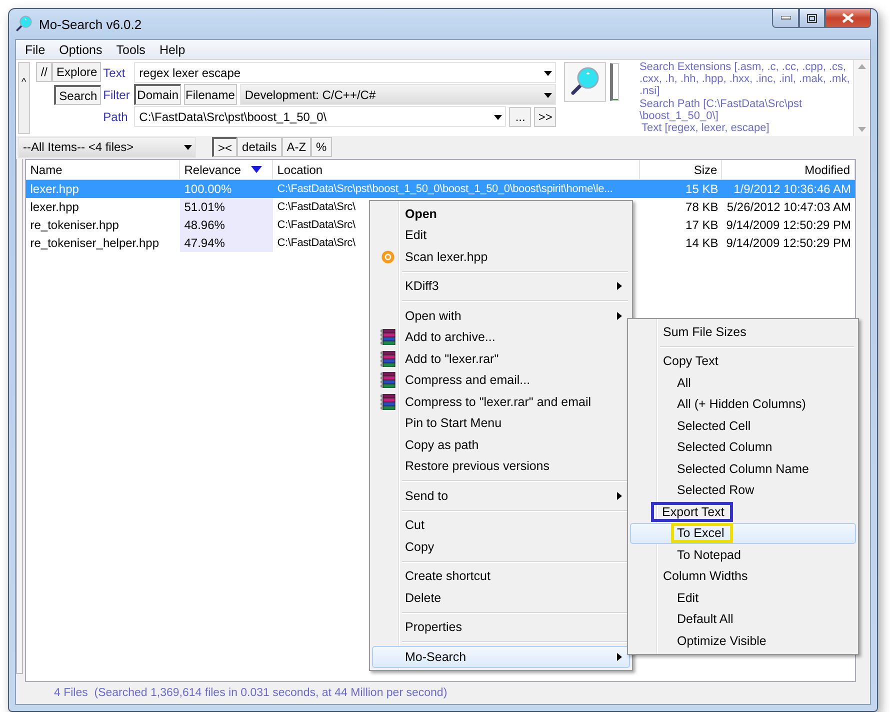 The image size is (890, 723). Describe the element at coordinates (44, 72) in the screenshot. I see `regex-button: //` at that location.